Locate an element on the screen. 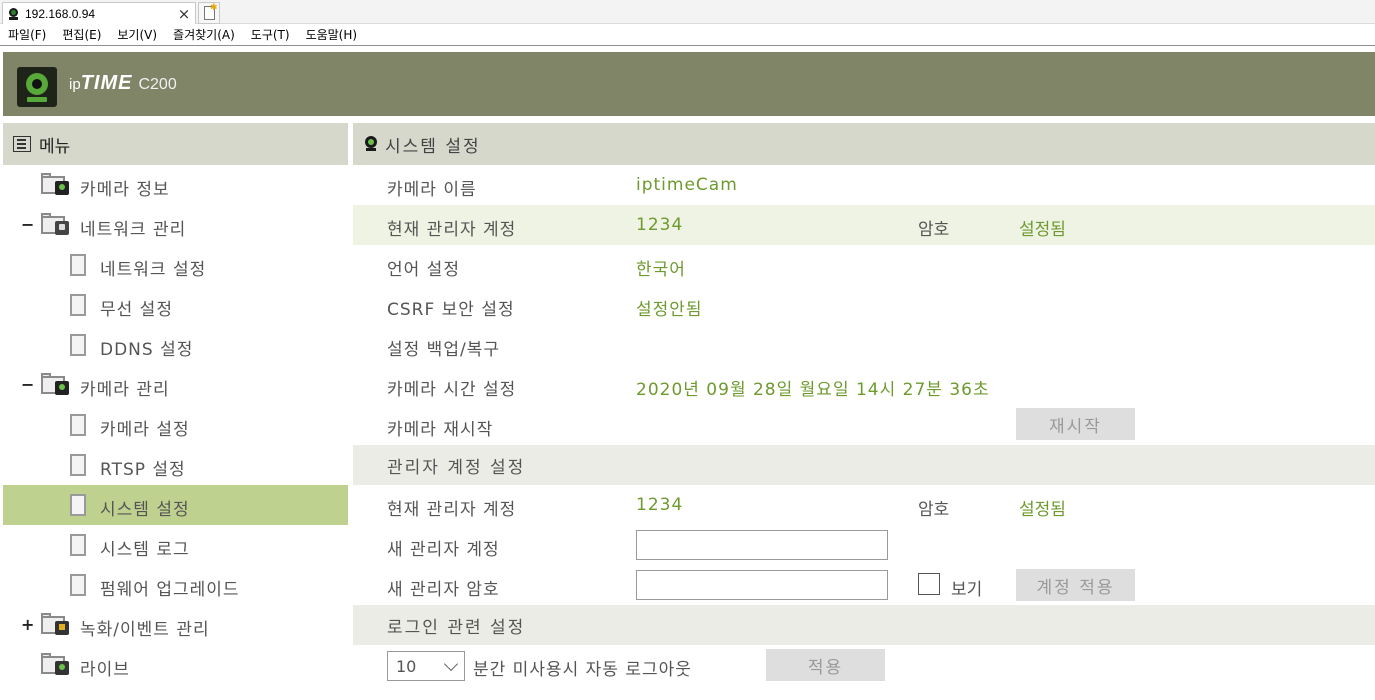 The height and width of the screenshot is (700, 1375). camera-time-label: 카메라 시간 설정 is located at coordinates (452, 390).